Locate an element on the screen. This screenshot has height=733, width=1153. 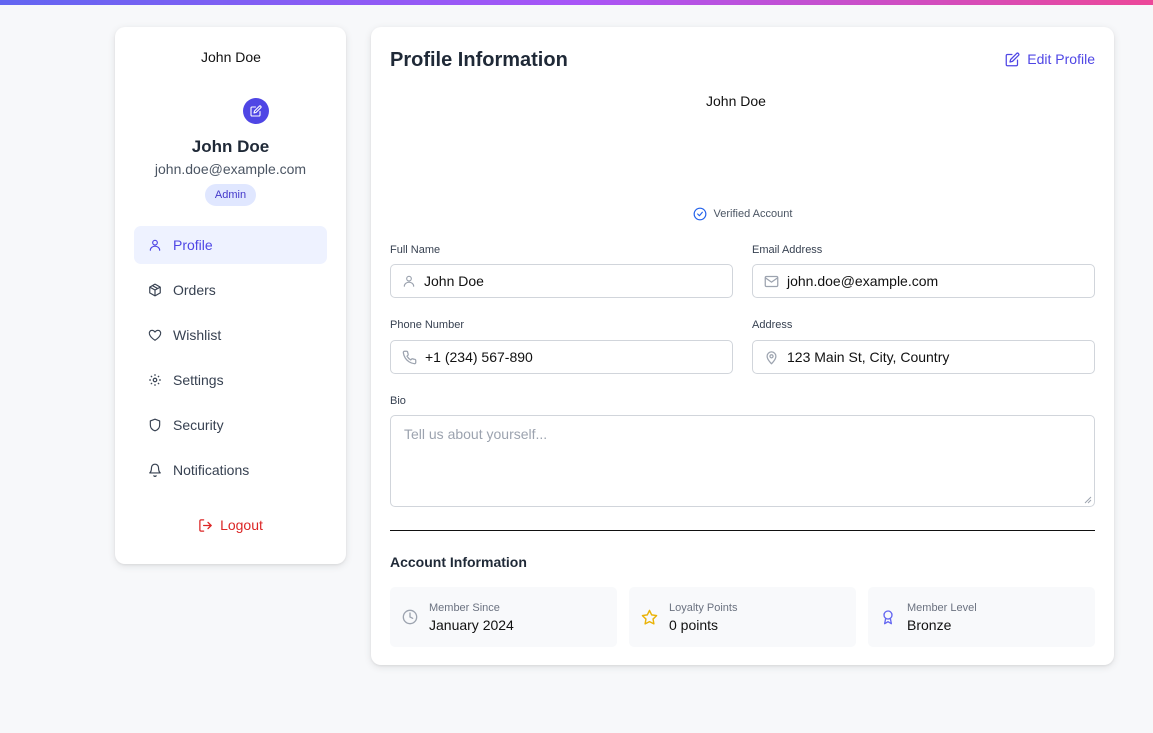
phone-icon is located at coordinates (409, 357).